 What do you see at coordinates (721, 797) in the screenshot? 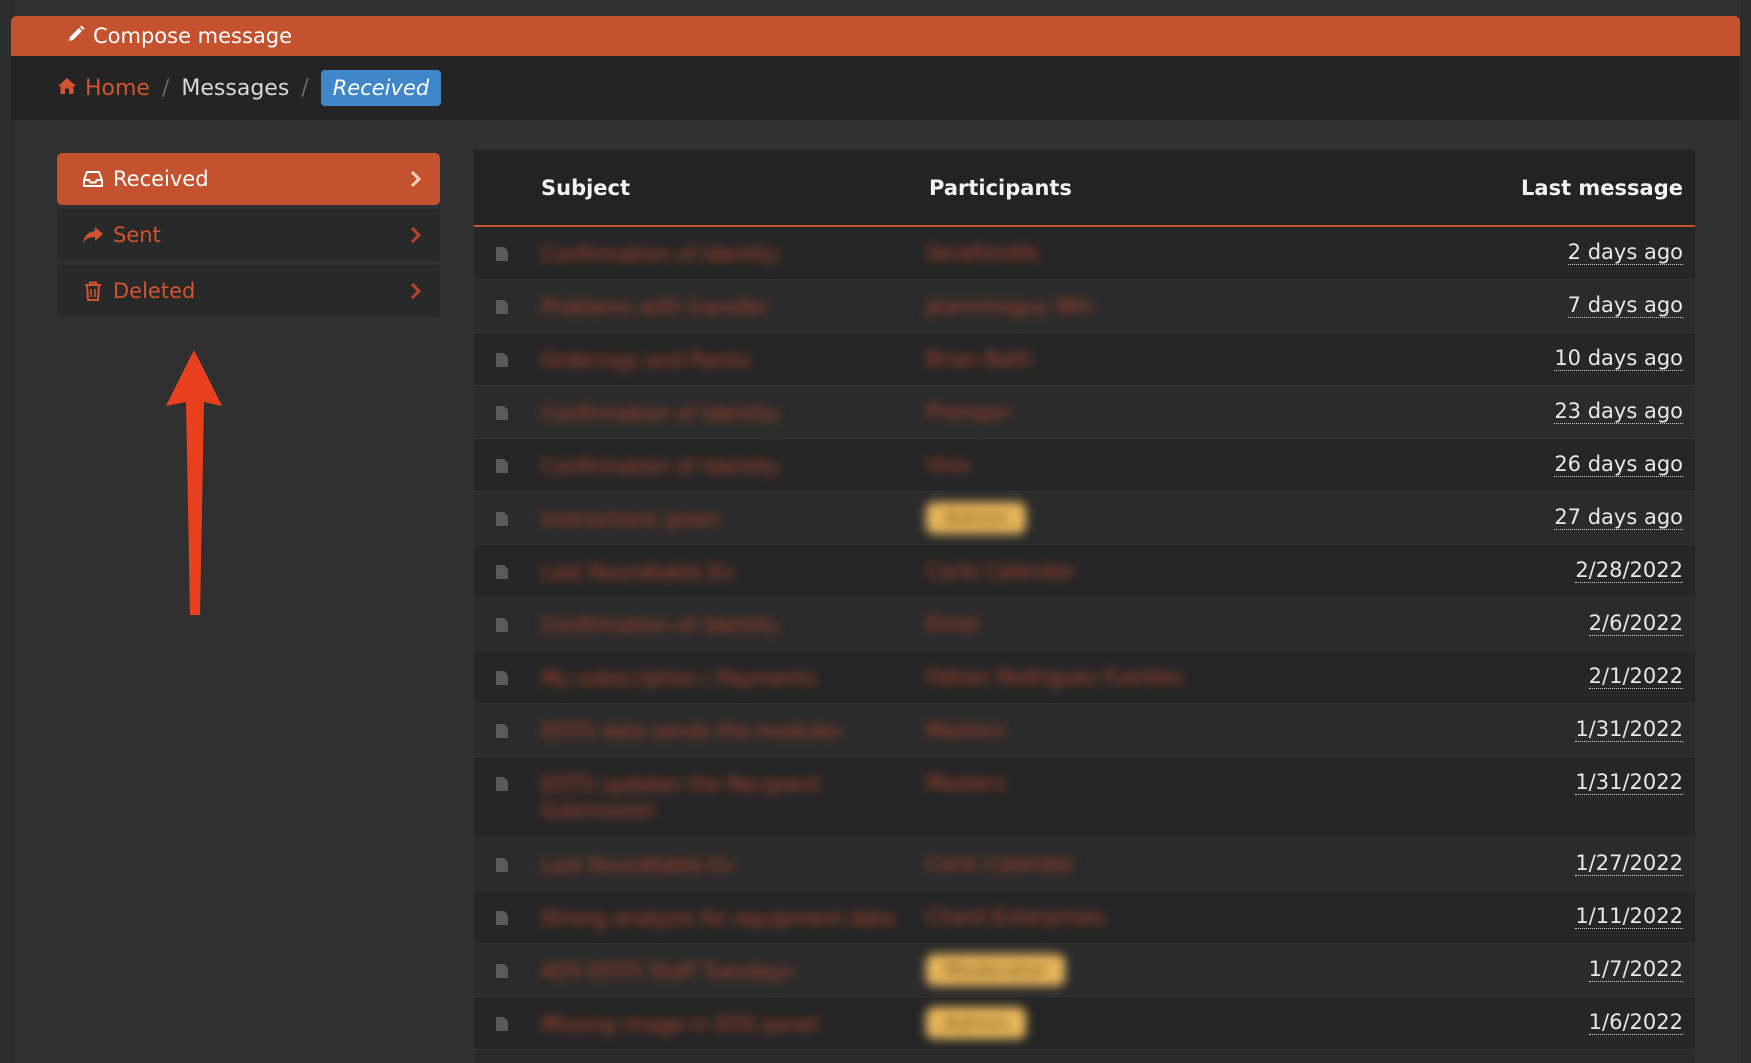
I see `message-subject-link: EOTS updates the Recipient Submission` at bounding box center [721, 797].